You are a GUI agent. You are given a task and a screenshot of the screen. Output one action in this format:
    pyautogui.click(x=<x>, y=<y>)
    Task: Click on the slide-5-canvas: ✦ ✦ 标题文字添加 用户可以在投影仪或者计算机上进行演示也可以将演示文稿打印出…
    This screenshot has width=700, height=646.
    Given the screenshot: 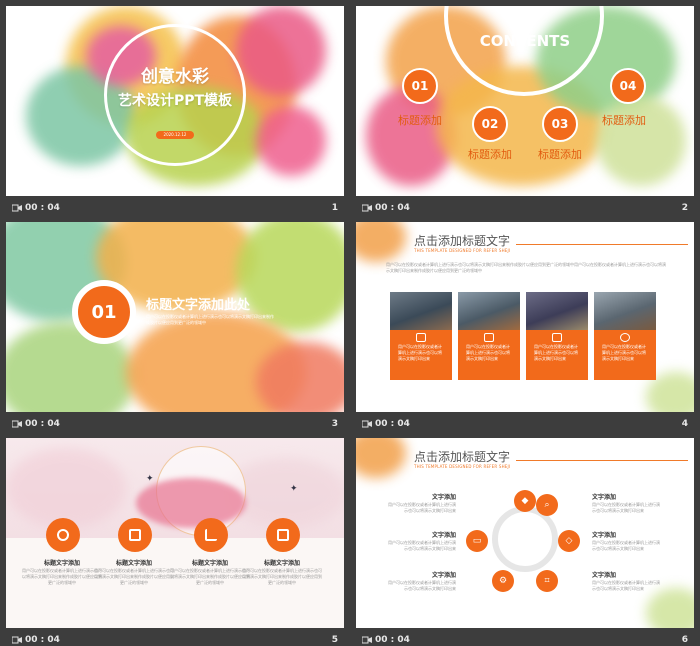 What is the action you would take?
    pyautogui.click(x=175, y=533)
    